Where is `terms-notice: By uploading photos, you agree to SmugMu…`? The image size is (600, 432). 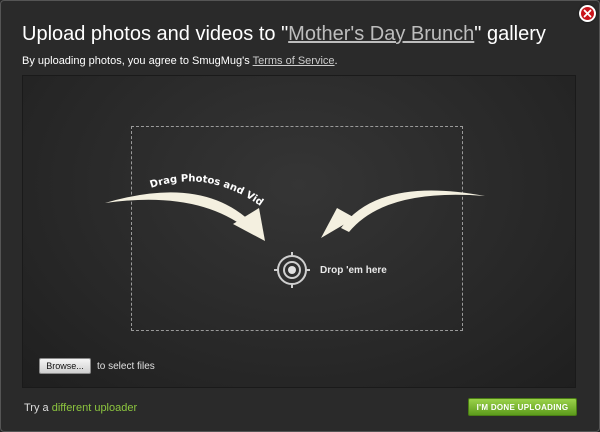 terms-notice: By uploading photos, you agree to SmugMu… is located at coordinates (180, 61).